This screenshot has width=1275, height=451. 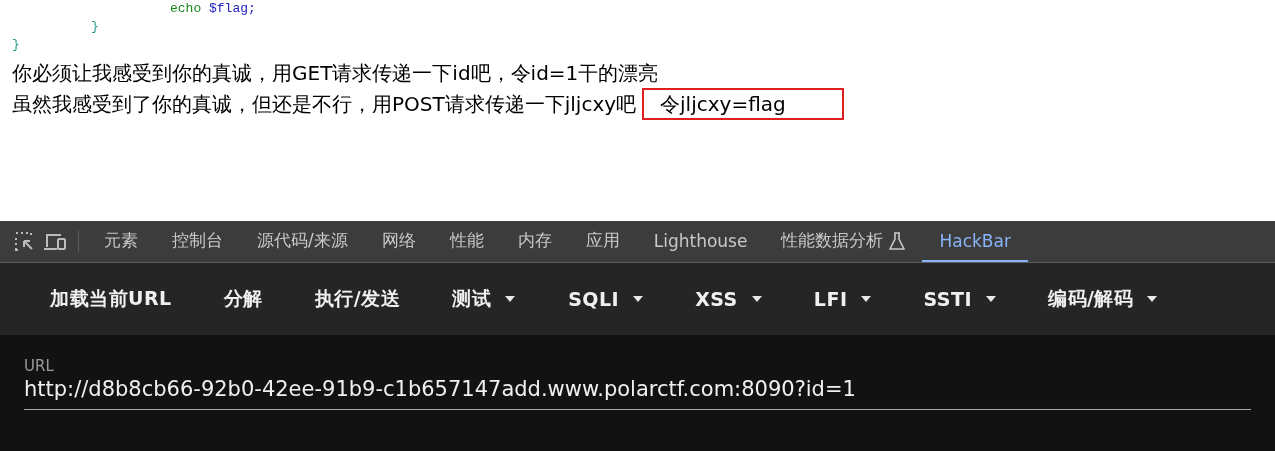 What do you see at coordinates (700, 241) in the screenshot?
I see `devtools-tab: Lighthouse` at bounding box center [700, 241].